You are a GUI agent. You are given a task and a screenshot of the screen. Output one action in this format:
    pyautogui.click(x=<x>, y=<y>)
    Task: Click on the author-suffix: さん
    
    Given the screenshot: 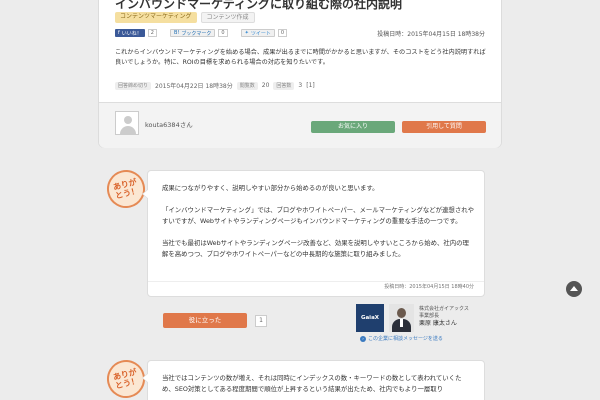 What is the action you would take?
    pyautogui.click(x=186, y=125)
    